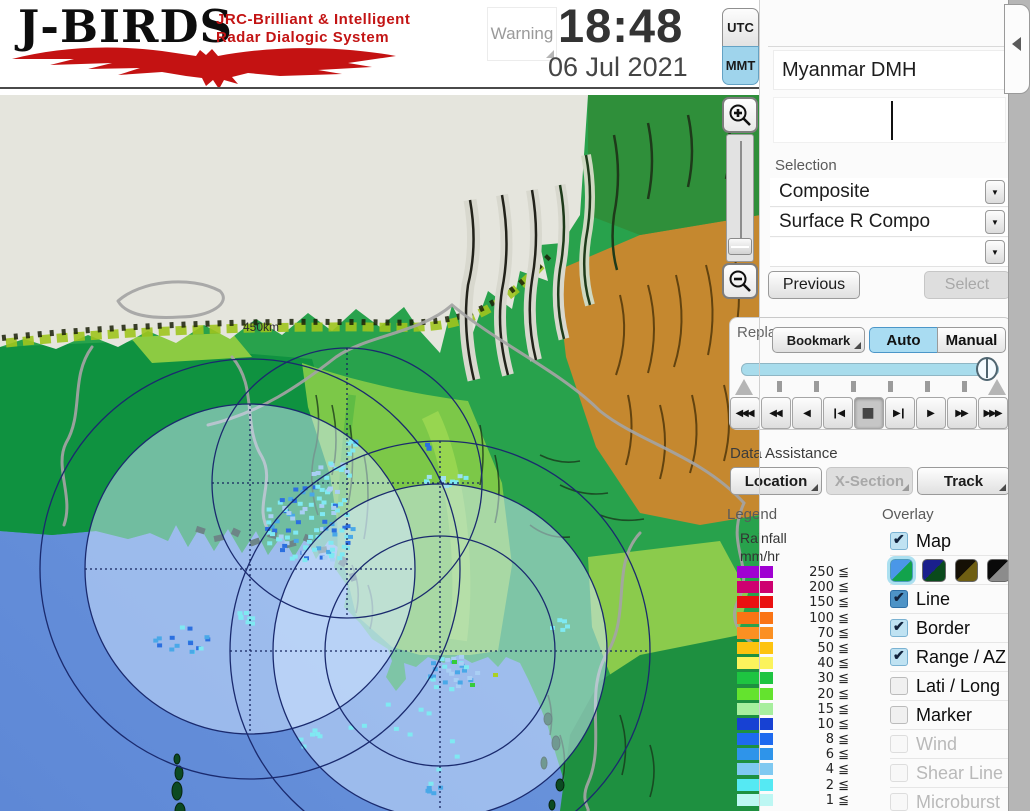 The height and width of the screenshot is (811, 1030). I want to click on overlay-label: Border, so click(943, 627).